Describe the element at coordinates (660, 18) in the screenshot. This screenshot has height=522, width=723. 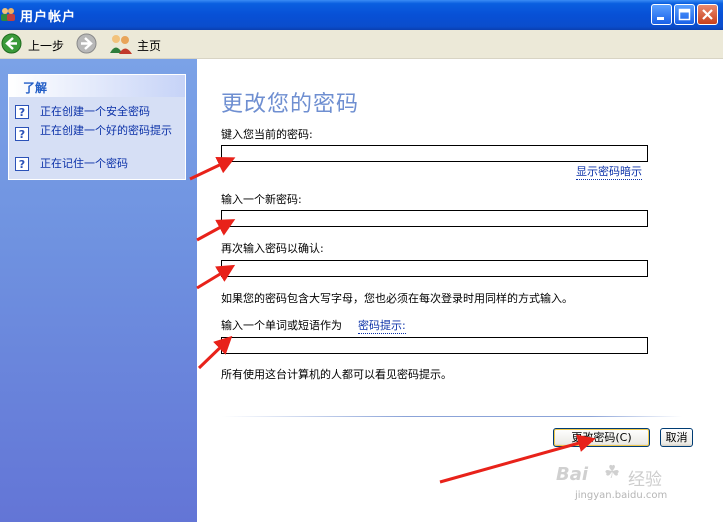
I see `minimize-icon` at that location.